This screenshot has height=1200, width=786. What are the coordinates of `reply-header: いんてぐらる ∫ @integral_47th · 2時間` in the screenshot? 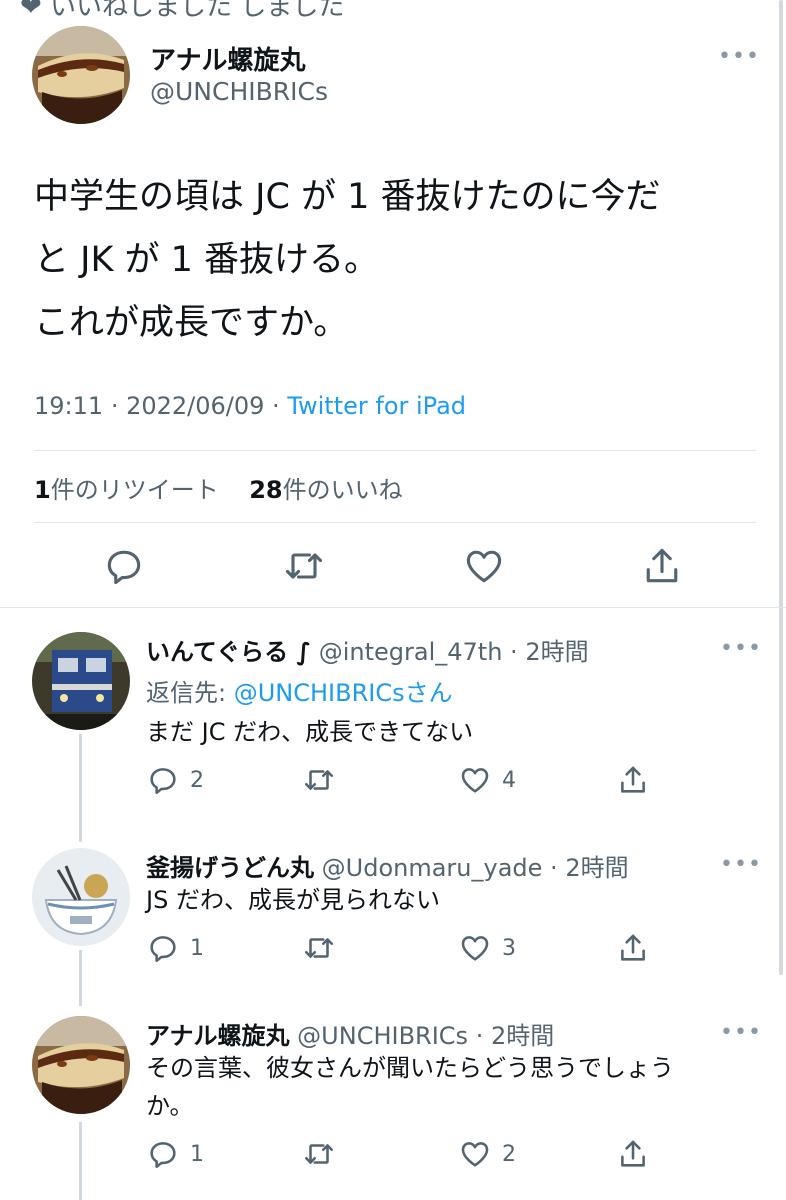 It's located at (367, 649).